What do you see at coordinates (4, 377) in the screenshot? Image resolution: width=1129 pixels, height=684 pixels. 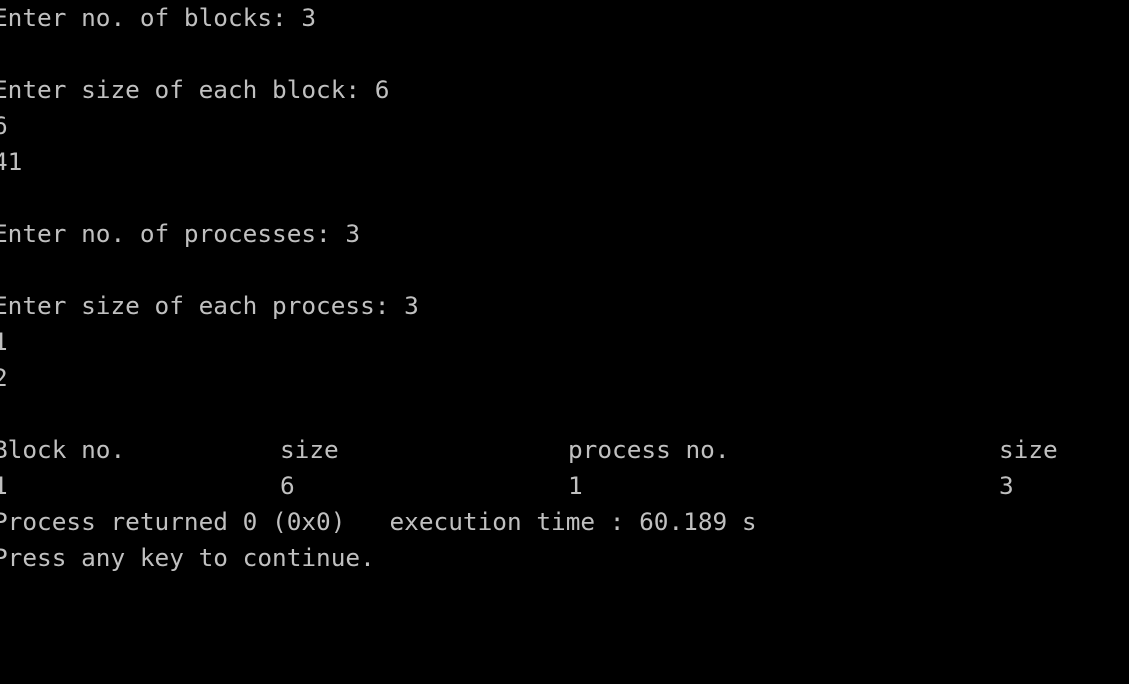 I see `process-size-input: 2` at bounding box center [4, 377].